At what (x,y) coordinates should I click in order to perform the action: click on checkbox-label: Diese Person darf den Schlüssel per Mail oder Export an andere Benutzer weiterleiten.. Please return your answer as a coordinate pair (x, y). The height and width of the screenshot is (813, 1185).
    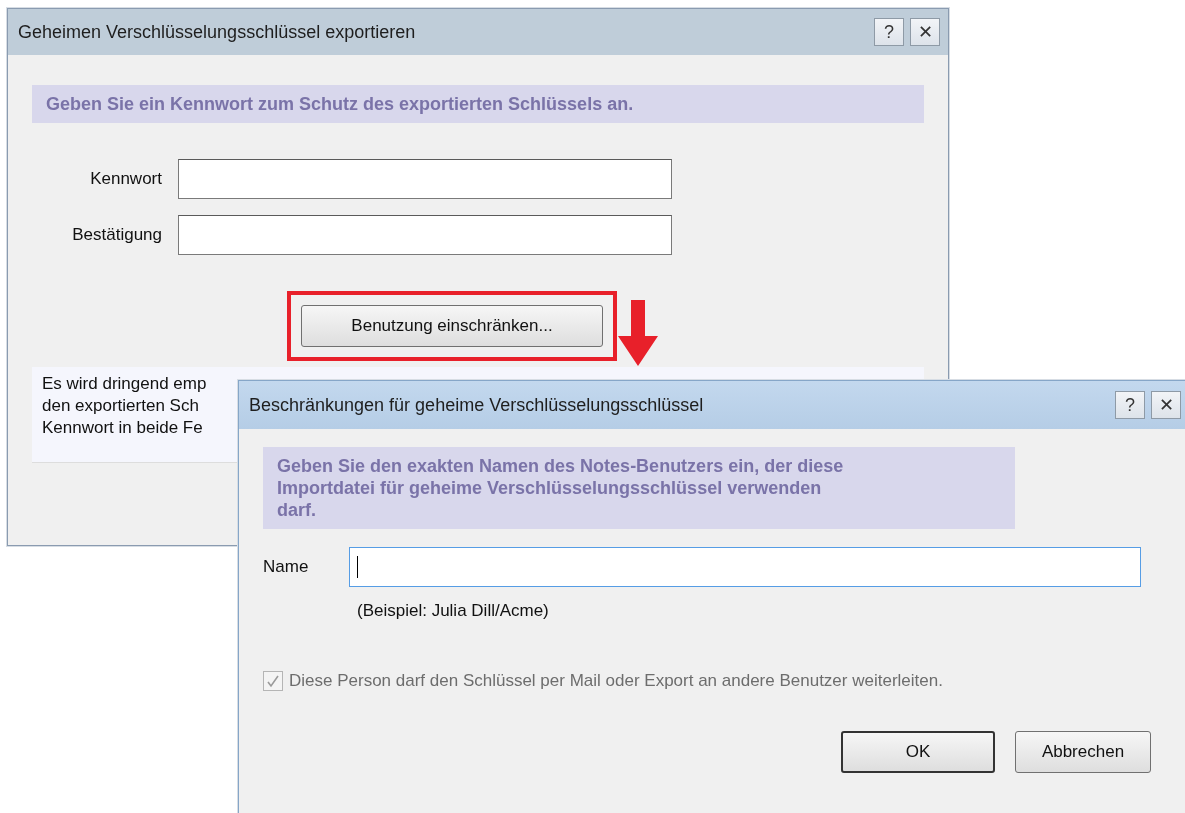
    Looking at the image, I should click on (616, 681).